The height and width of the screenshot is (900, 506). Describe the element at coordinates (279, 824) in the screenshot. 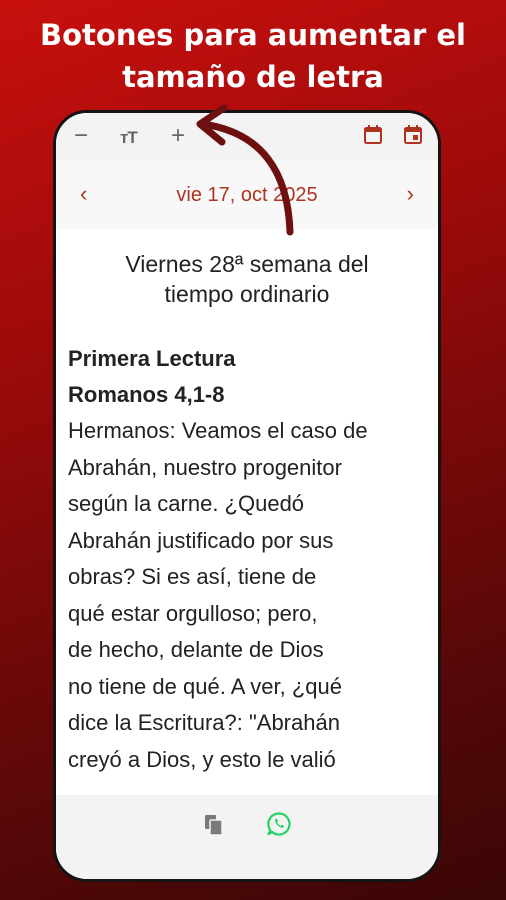

I see `whatsapp-icon` at that location.